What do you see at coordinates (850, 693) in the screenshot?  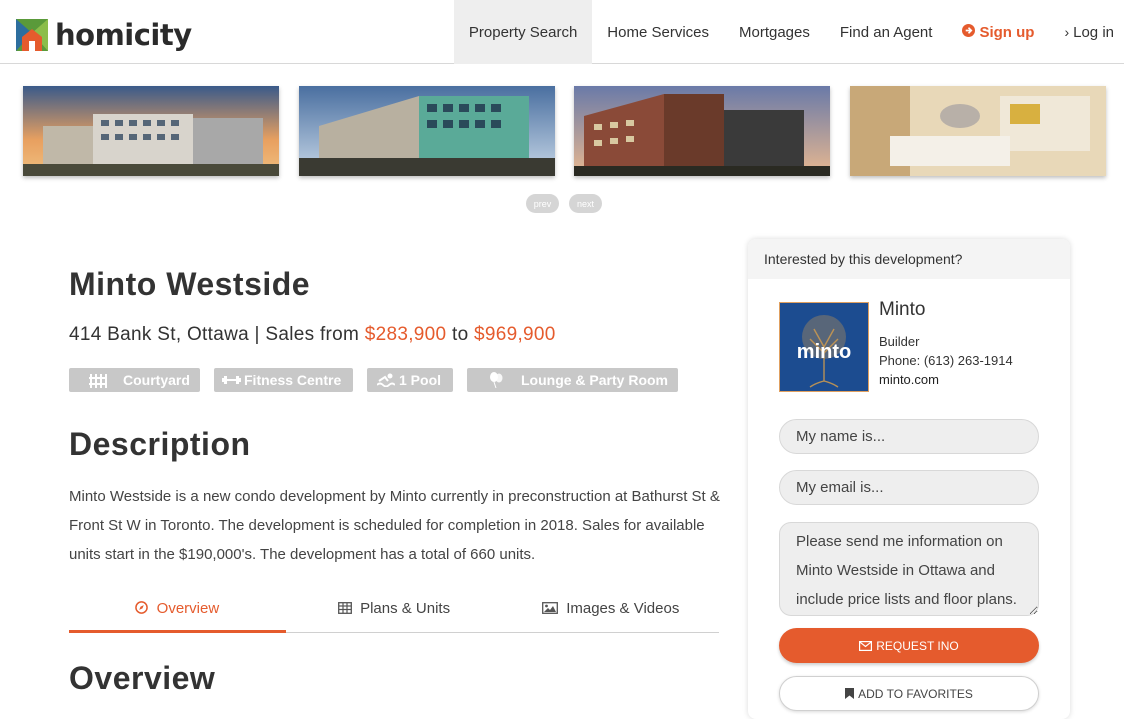 I see `bookmark-icon` at bounding box center [850, 693].